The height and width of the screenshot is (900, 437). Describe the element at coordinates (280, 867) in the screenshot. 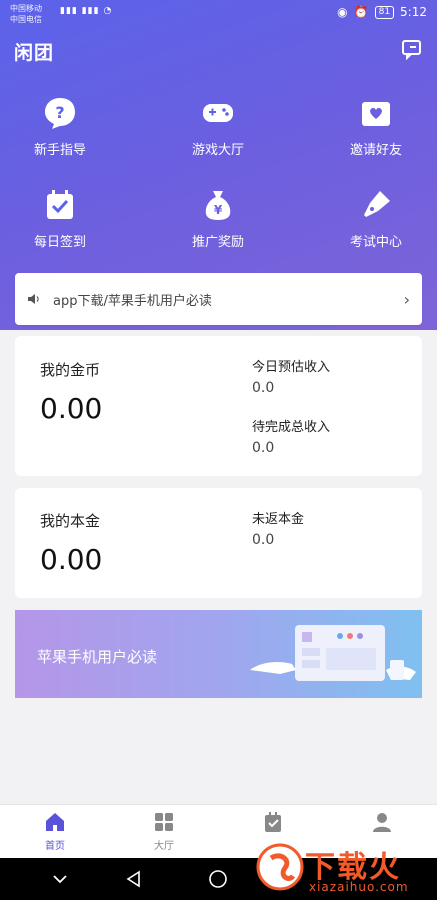

I see `watermark-logo-icon` at that location.